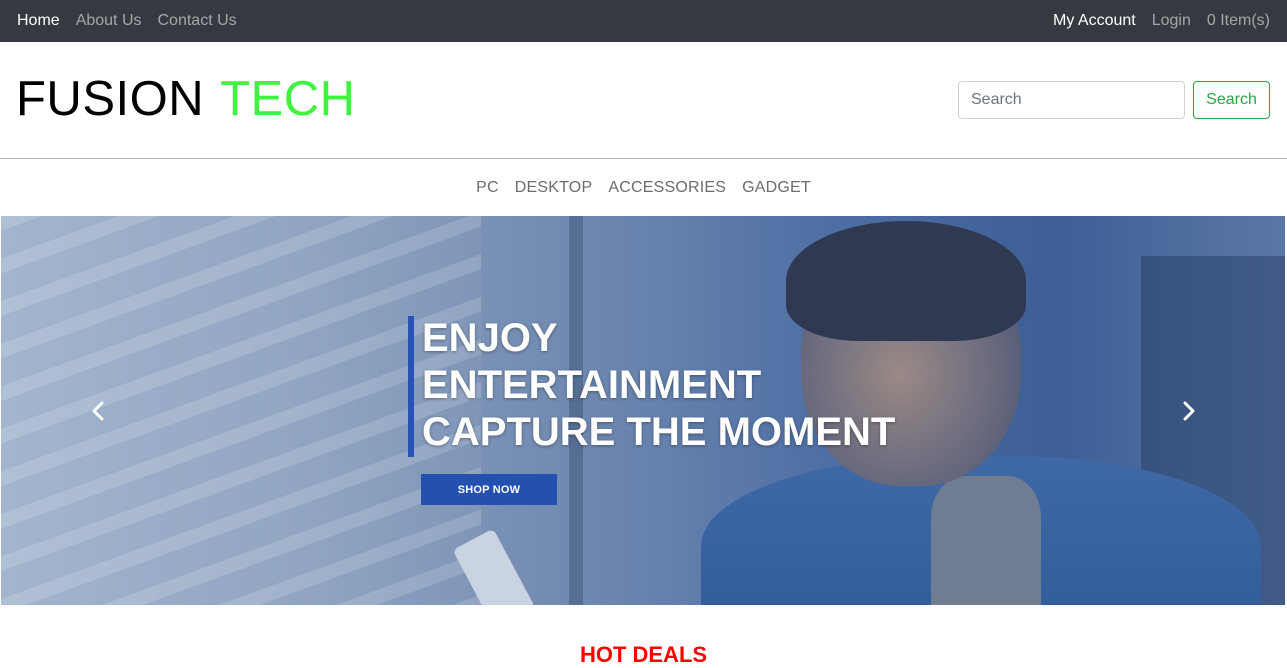  What do you see at coordinates (986, 540) in the screenshot?
I see `hero-person-shirt` at bounding box center [986, 540].